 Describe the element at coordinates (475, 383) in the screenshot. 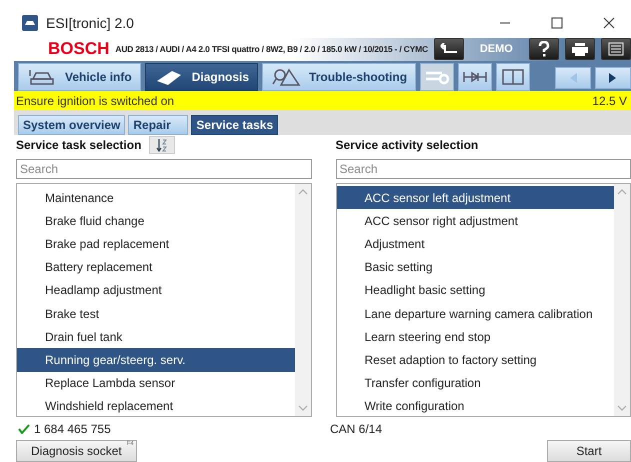

I see `list-item: Transfer configuration` at that location.